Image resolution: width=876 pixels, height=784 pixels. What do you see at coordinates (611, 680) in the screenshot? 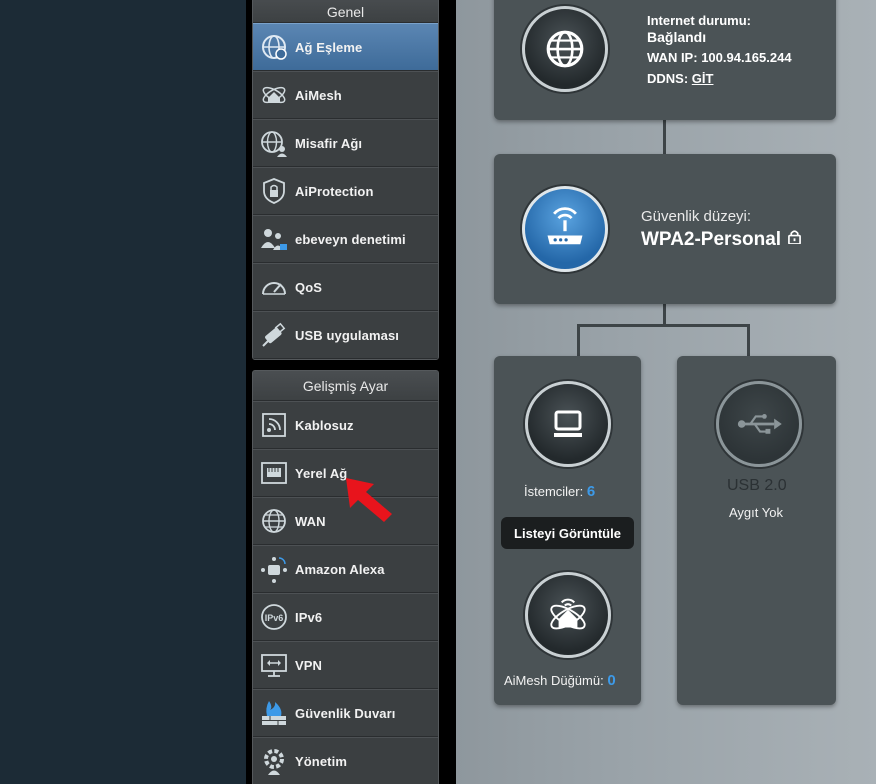
I see `aimesh-node-count: 0` at bounding box center [611, 680].